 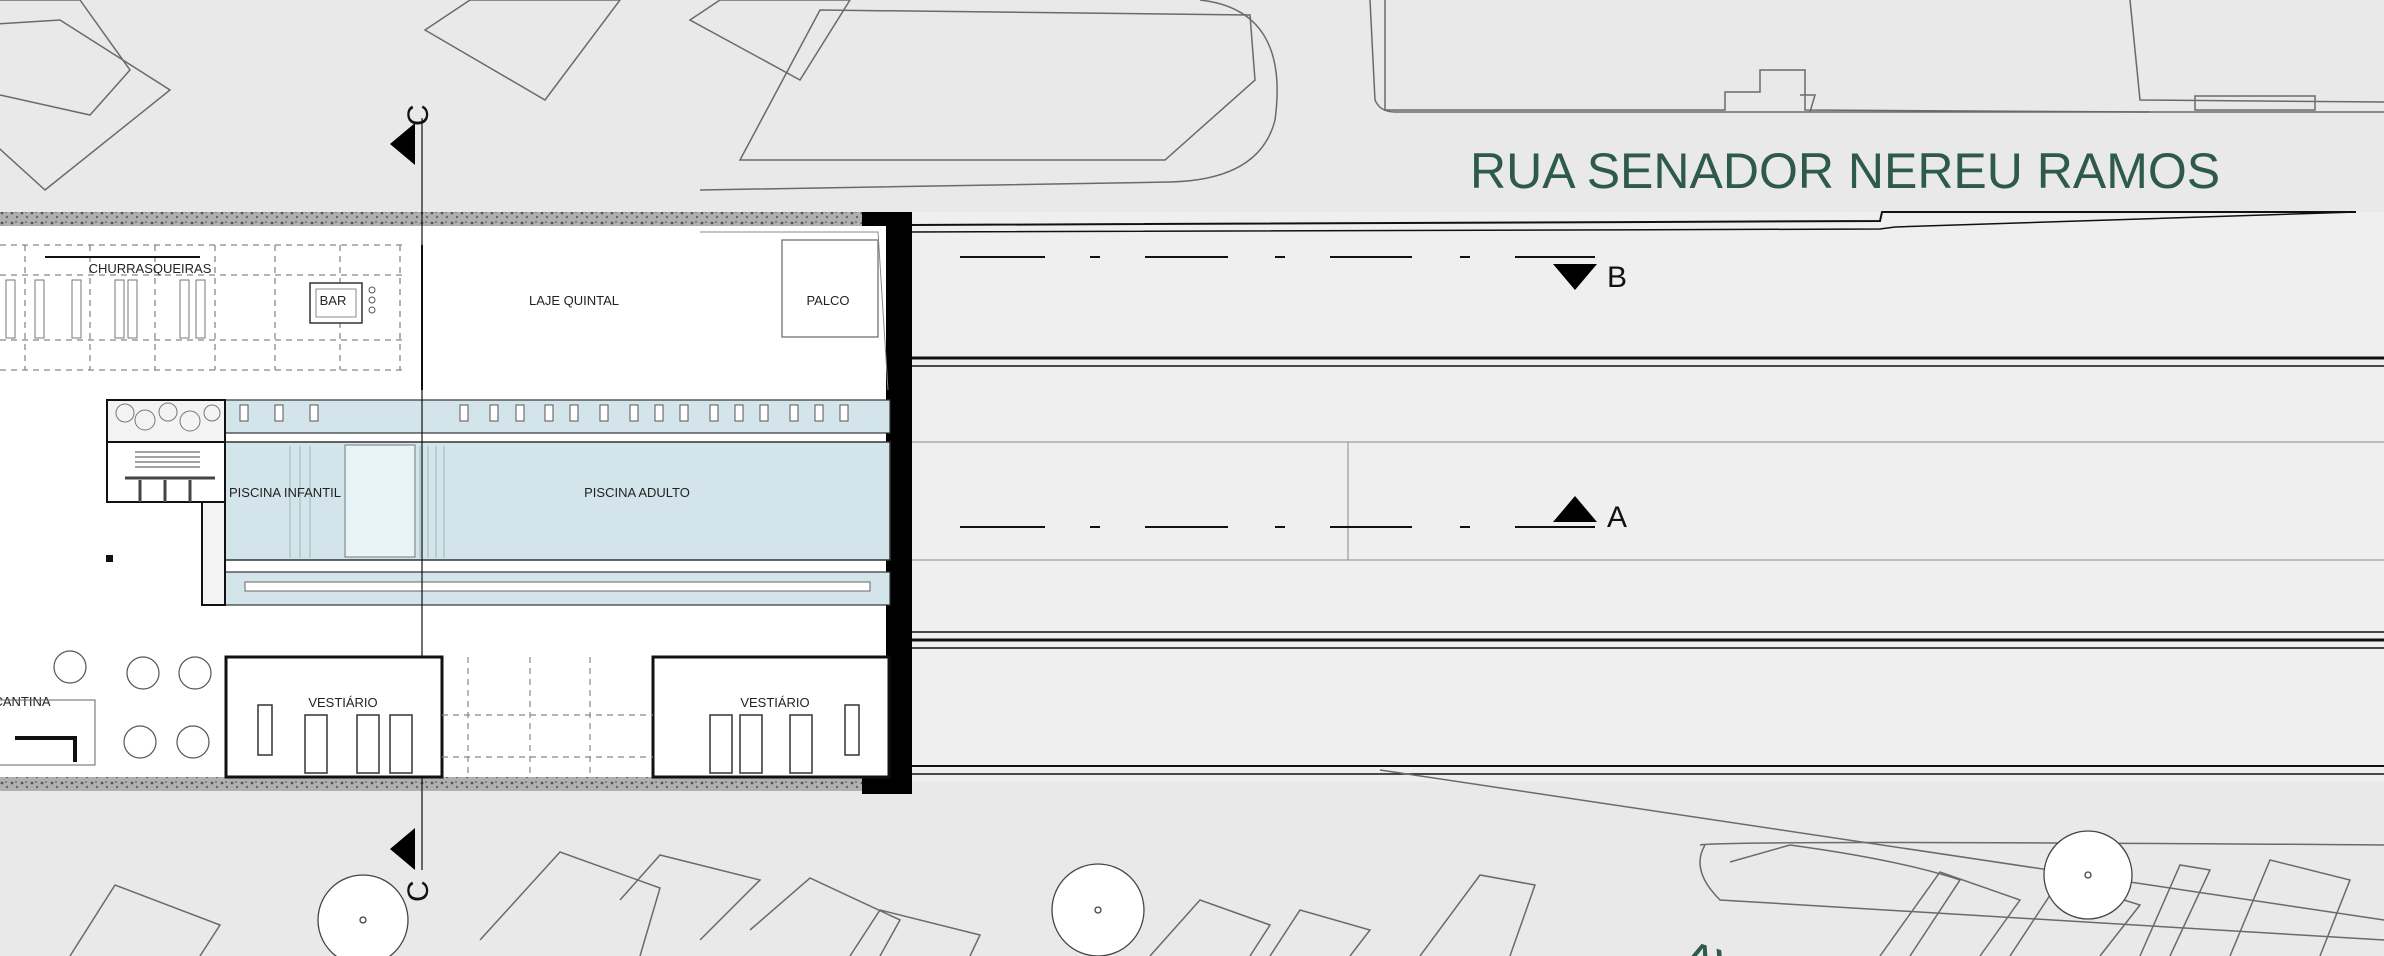 What do you see at coordinates (557, 501) in the screenshot?
I see `pool-border` at bounding box center [557, 501].